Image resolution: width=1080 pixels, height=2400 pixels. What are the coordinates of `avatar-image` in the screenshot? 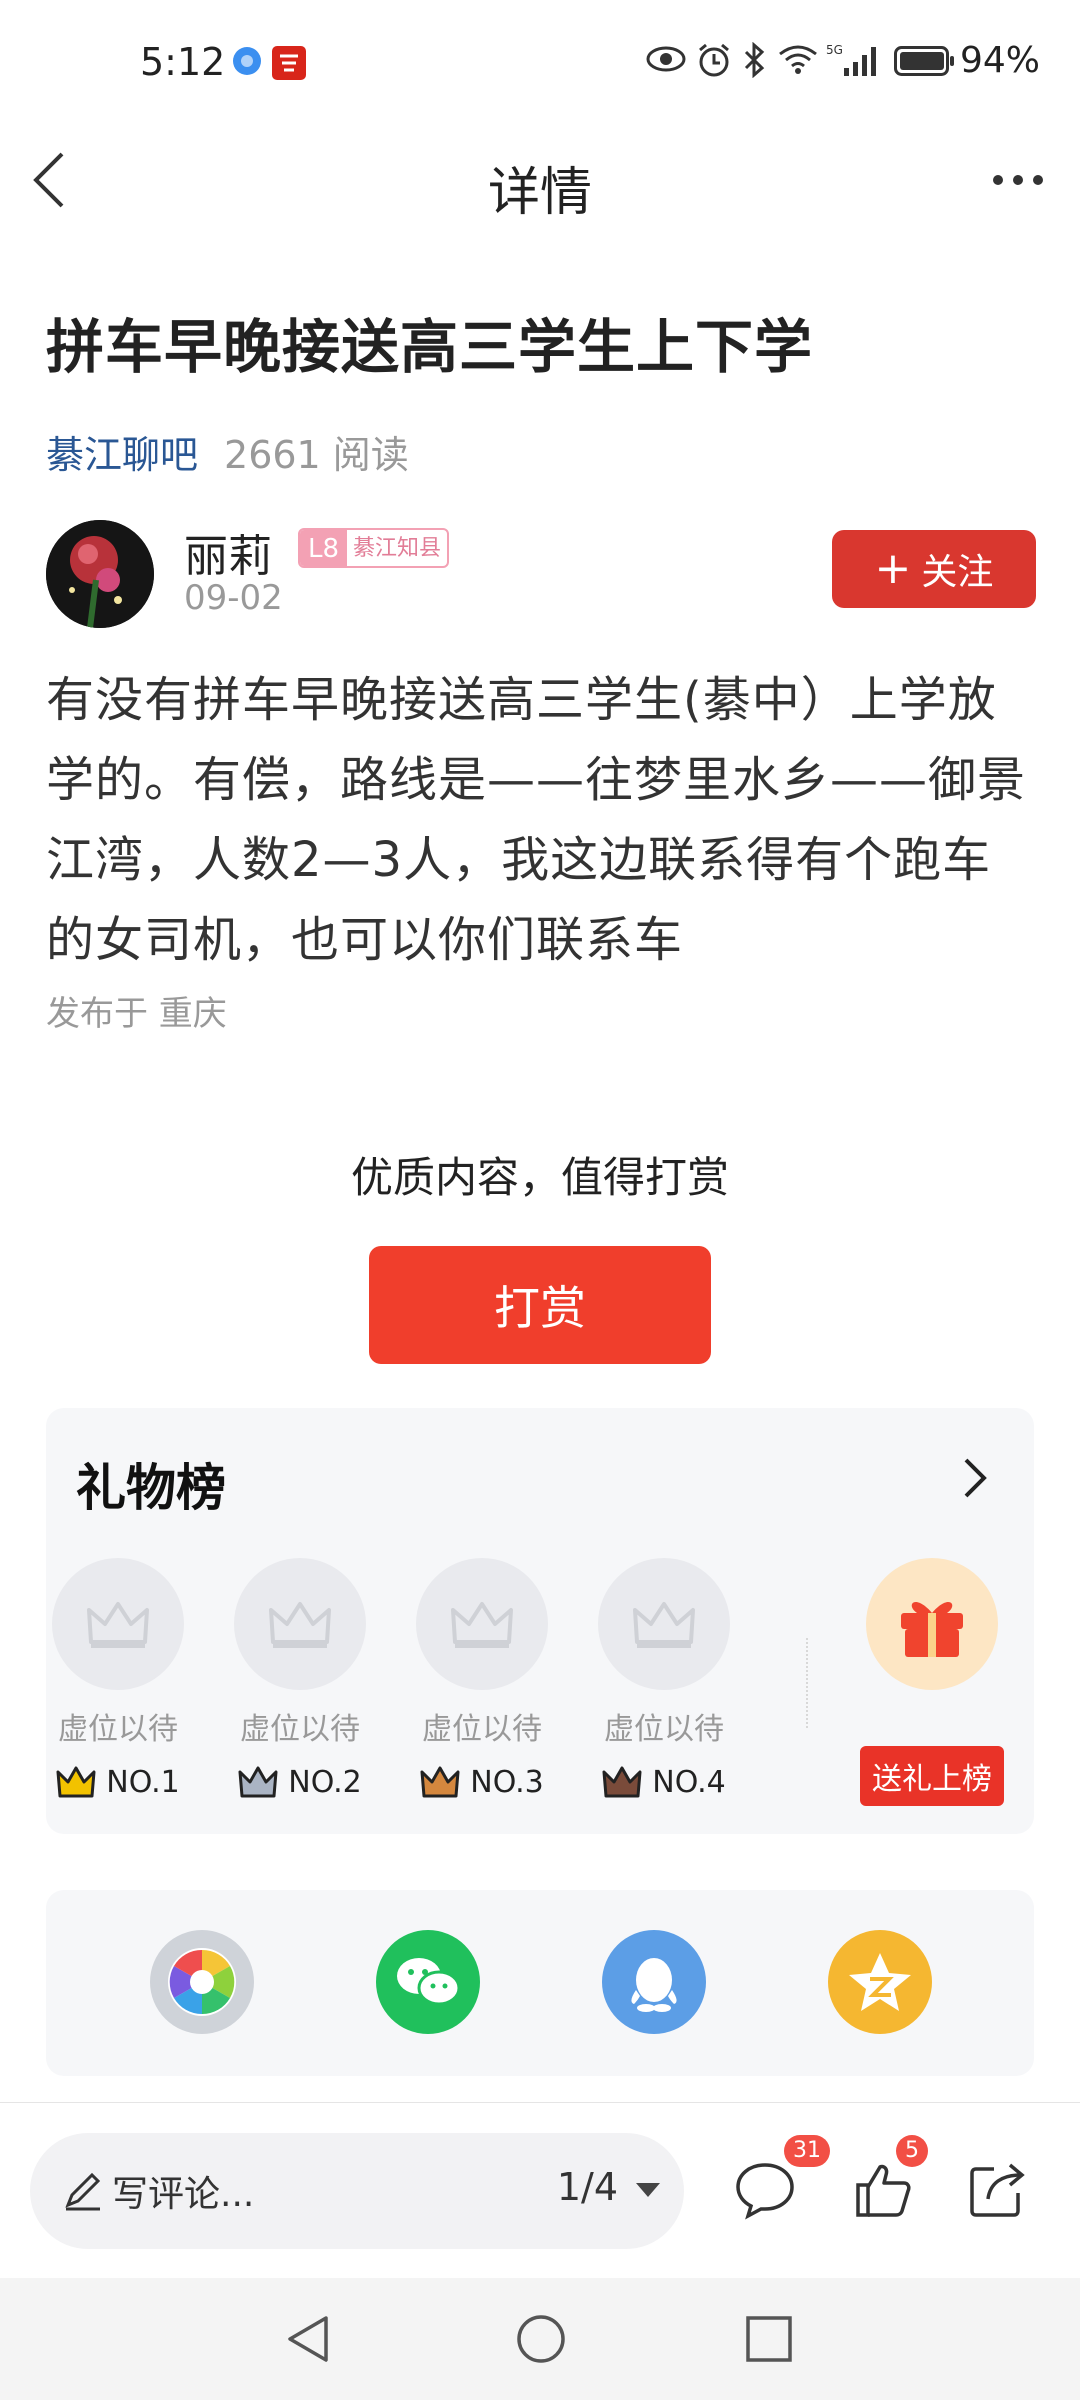 It's located at (100, 574).